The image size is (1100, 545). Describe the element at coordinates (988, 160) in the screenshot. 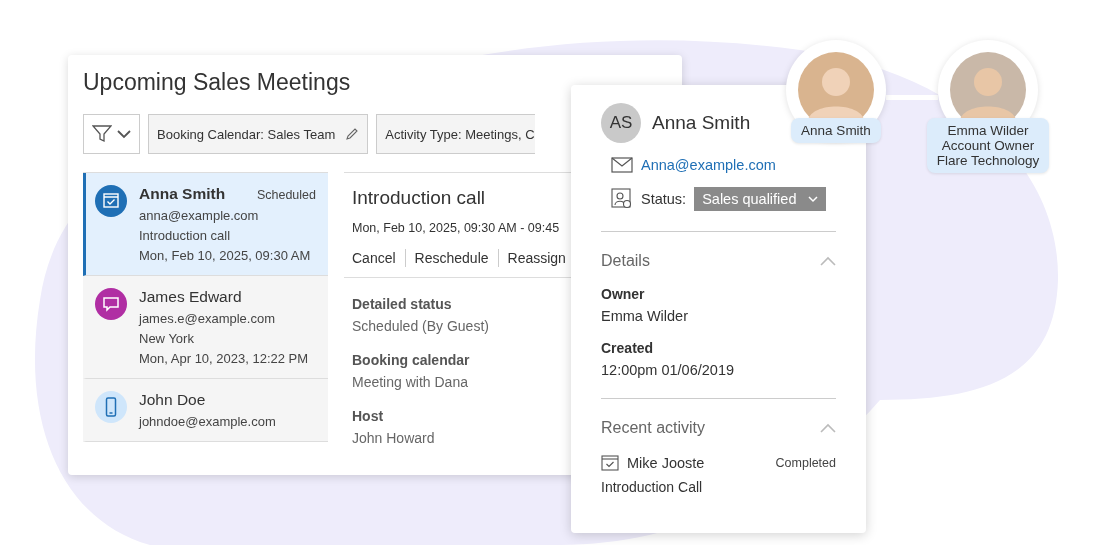

I see `person-info: Flare Technology` at that location.